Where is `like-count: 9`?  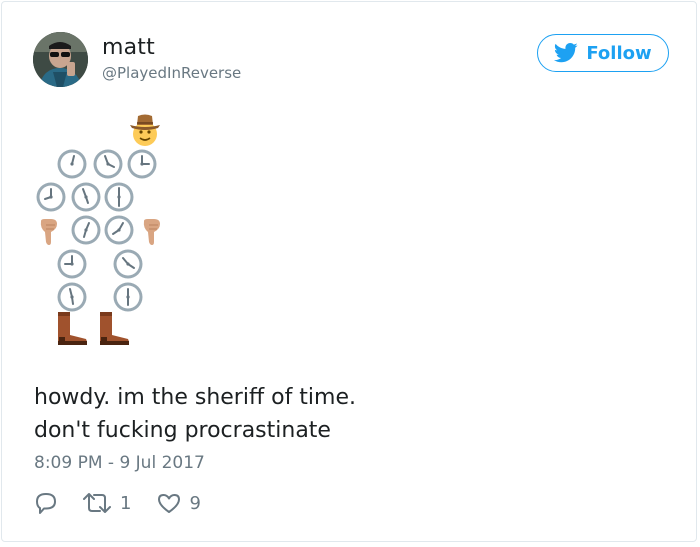 like-count: 9 is located at coordinates (195, 503).